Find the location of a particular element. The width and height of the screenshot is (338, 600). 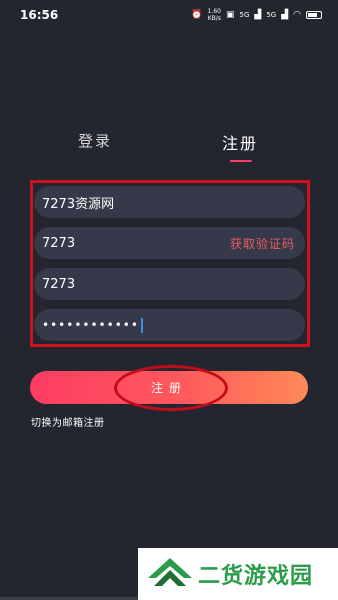

phone-value: 7273 is located at coordinates (59, 243).